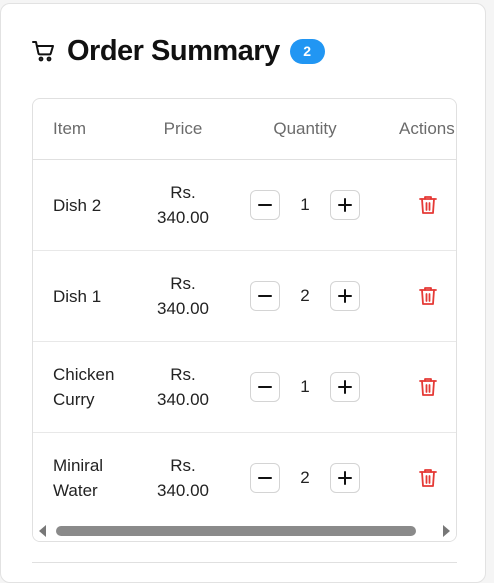  What do you see at coordinates (173, 50) in the screenshot?
I see `page-title: Order Summary` at bounding box center [173, 50].